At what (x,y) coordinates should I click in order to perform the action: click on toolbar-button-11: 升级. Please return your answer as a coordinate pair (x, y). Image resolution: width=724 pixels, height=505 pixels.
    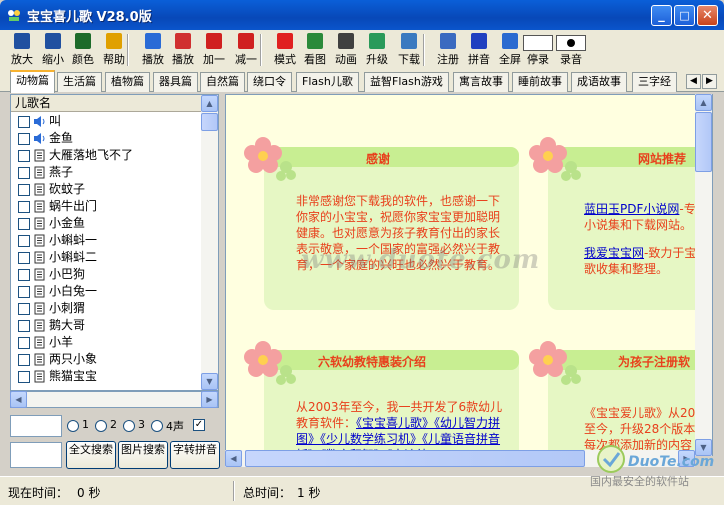
    Looking at the image, I should click on (377, 50).